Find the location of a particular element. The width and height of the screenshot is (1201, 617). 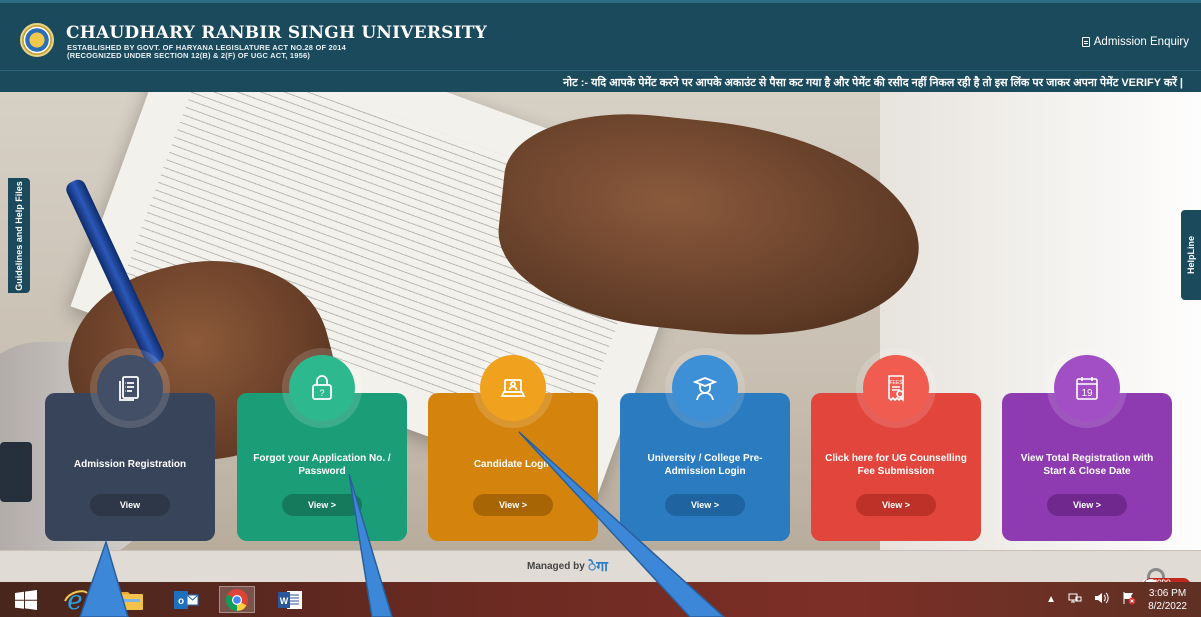

background-phone is located at coordinates (16, 472).